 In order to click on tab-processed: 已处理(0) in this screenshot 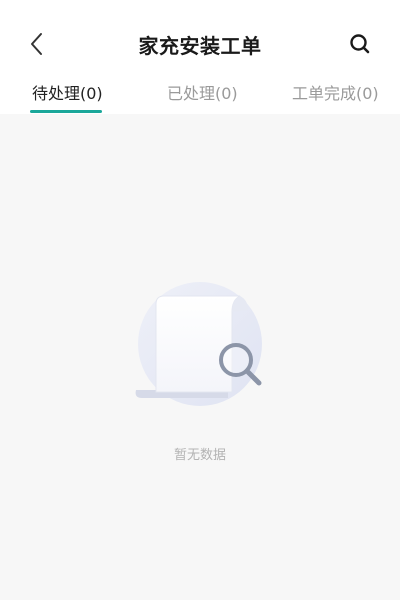, I will do `click(202, 92)`.